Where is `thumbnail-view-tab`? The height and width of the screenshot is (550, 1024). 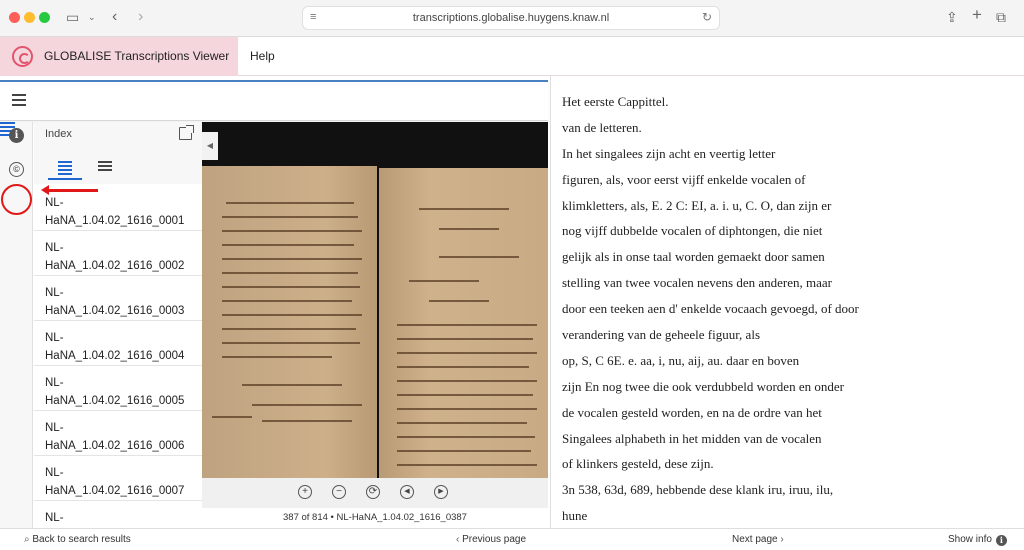 thumbnail-view-tab is located at coordinates (105, 168).